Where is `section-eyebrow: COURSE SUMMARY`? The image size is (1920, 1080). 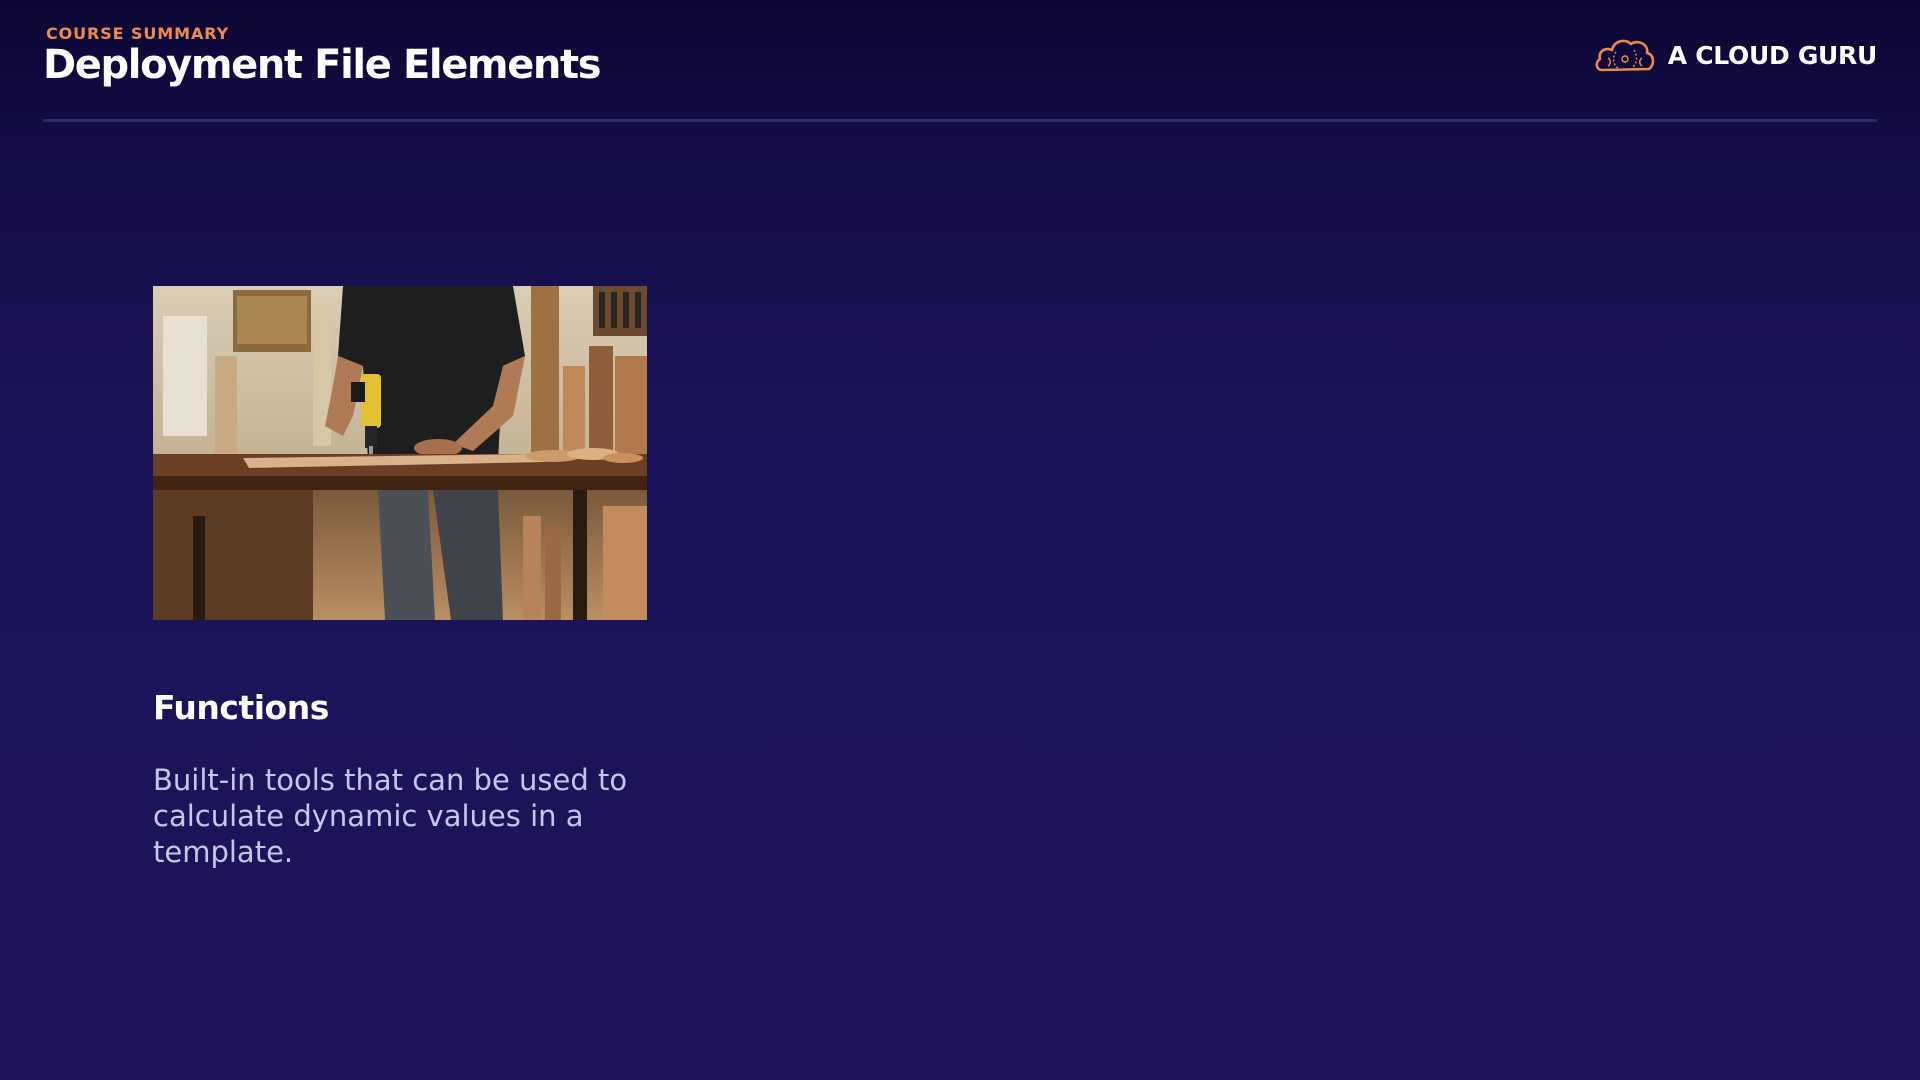 section-eyebrow: COURSE SUMMARY is located at coordinates (138, 33).